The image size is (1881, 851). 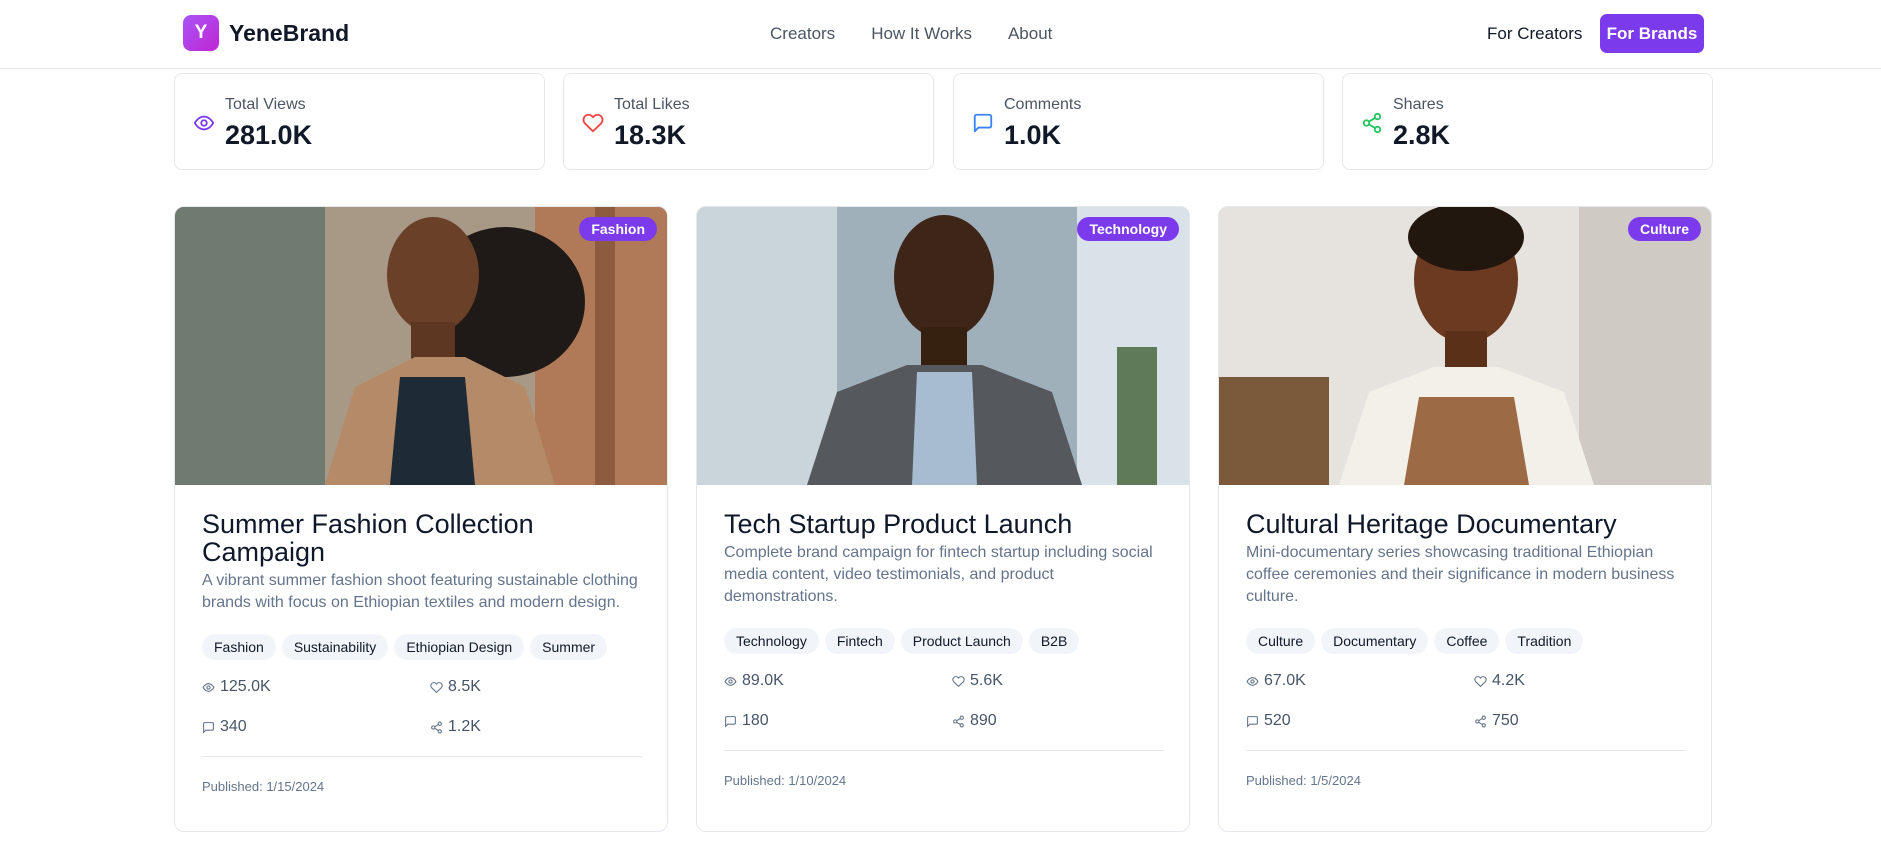 I want to click on tag: Culture, so click(x=1281, y=641).